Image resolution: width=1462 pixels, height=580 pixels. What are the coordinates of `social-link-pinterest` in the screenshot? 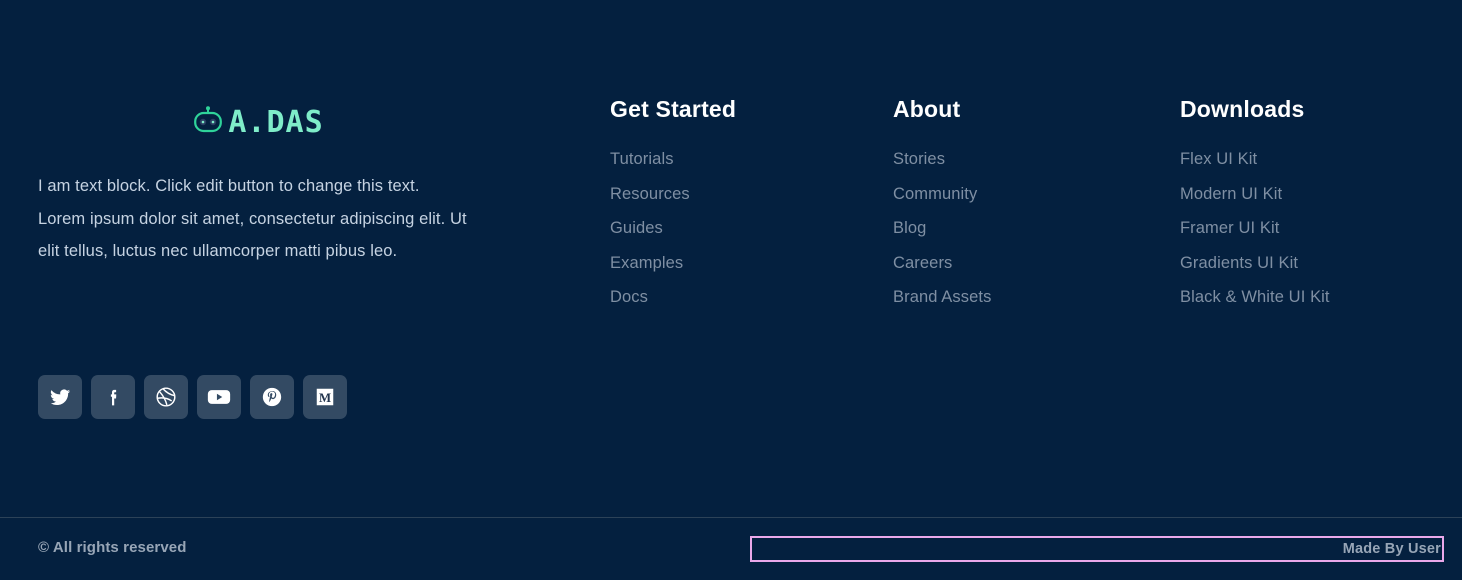 It's located at (272, 397).